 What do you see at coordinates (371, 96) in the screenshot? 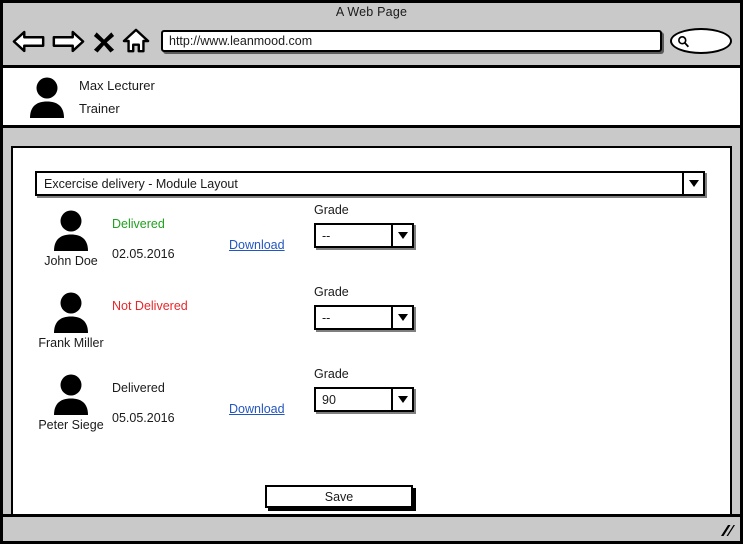
I see `user-profile-bar: Max Lecturer Trainer` at bounding box center [371, 96].